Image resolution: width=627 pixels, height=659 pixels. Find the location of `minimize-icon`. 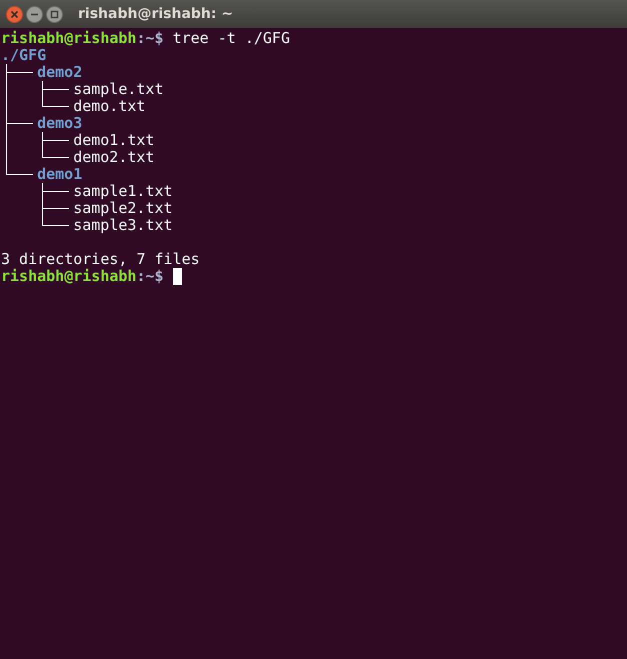

minimize-icon is located at coordinates (34, 14).